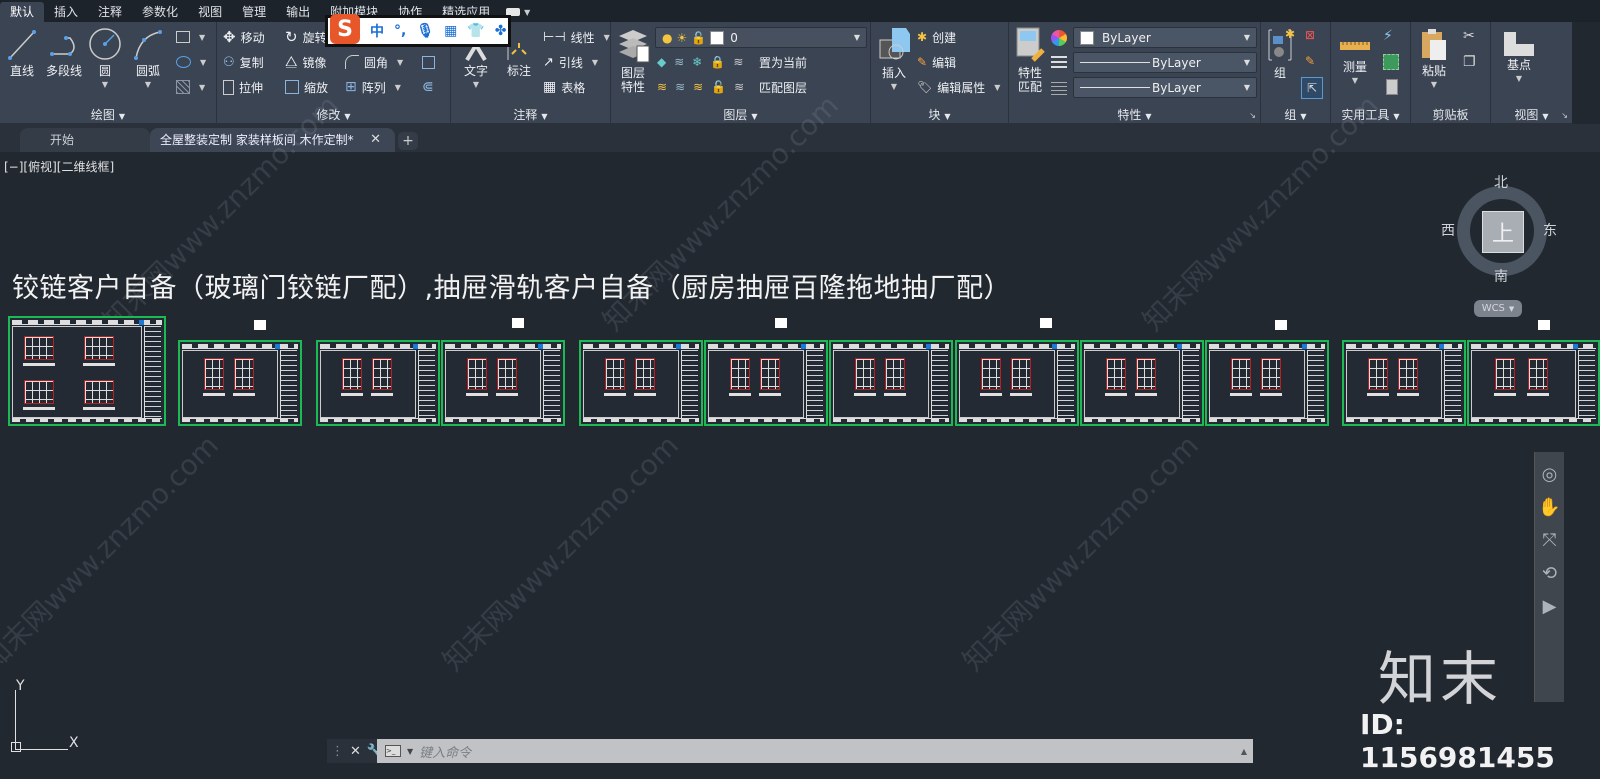  What do you see at coordinates (1550, 230) in the screenshot?
I see `compass-east: 东` at bounding box center [1550, 230].